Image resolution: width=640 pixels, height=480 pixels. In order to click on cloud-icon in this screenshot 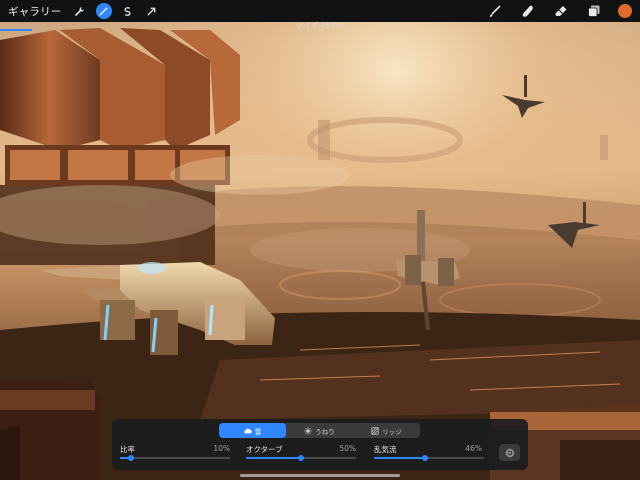, I will do `click(248, 430)`.